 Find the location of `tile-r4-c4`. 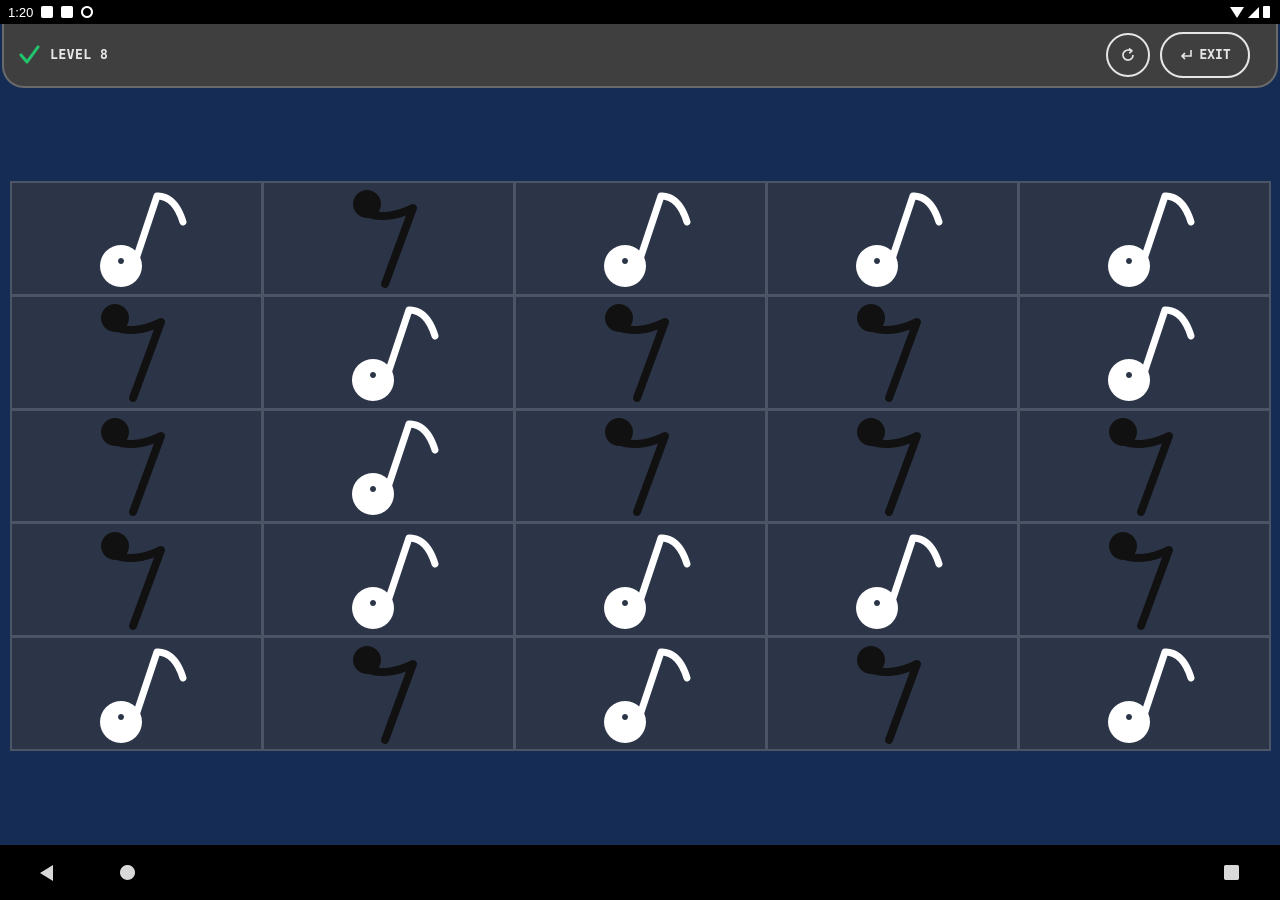

tile-r4-c4 is located at coordinates (892, 580).